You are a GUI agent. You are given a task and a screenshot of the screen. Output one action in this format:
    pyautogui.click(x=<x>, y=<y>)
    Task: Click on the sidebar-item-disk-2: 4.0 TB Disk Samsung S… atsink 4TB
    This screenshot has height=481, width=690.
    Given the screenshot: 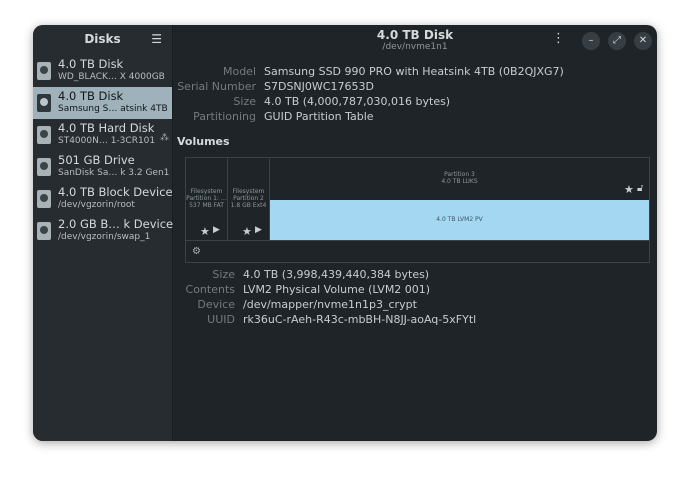 What is the action you would take?
    pyautogui.click(x=102, y=103)
    